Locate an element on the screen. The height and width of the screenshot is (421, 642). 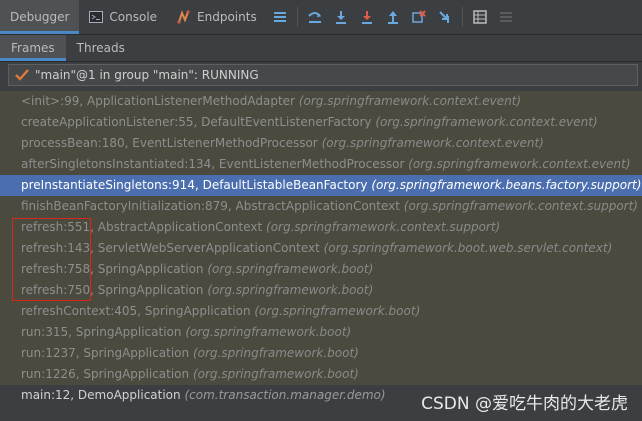
tab-threads: Threads is located at coordinates (101, 48).